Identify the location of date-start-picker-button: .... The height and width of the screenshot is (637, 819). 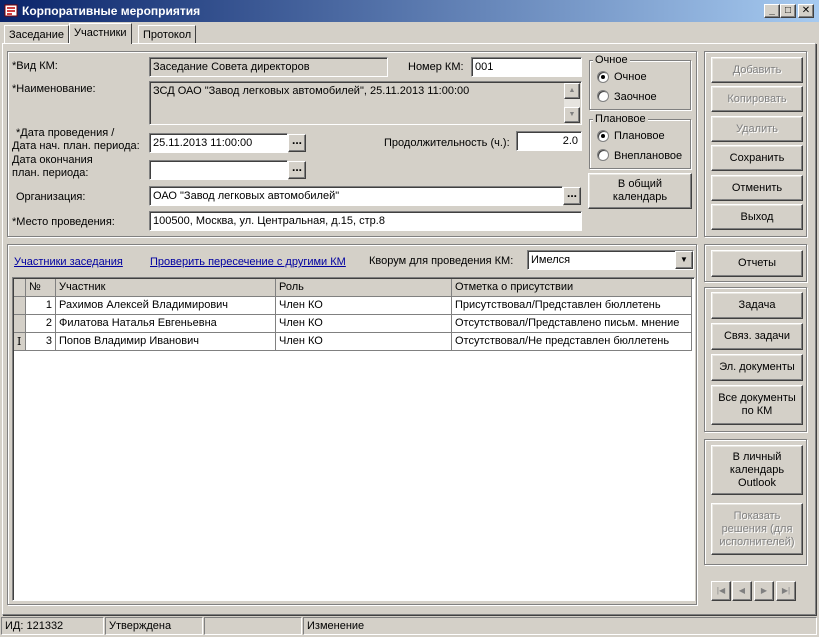
(297, 143).